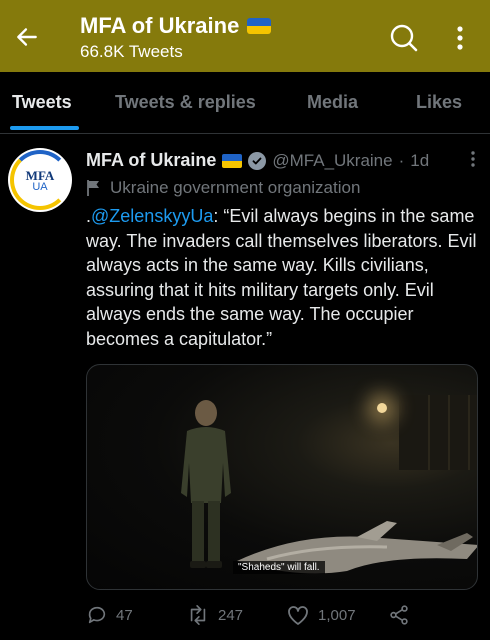 This screenshot has height=640, width=490. I want to click on share-icon, so click(399, 615).